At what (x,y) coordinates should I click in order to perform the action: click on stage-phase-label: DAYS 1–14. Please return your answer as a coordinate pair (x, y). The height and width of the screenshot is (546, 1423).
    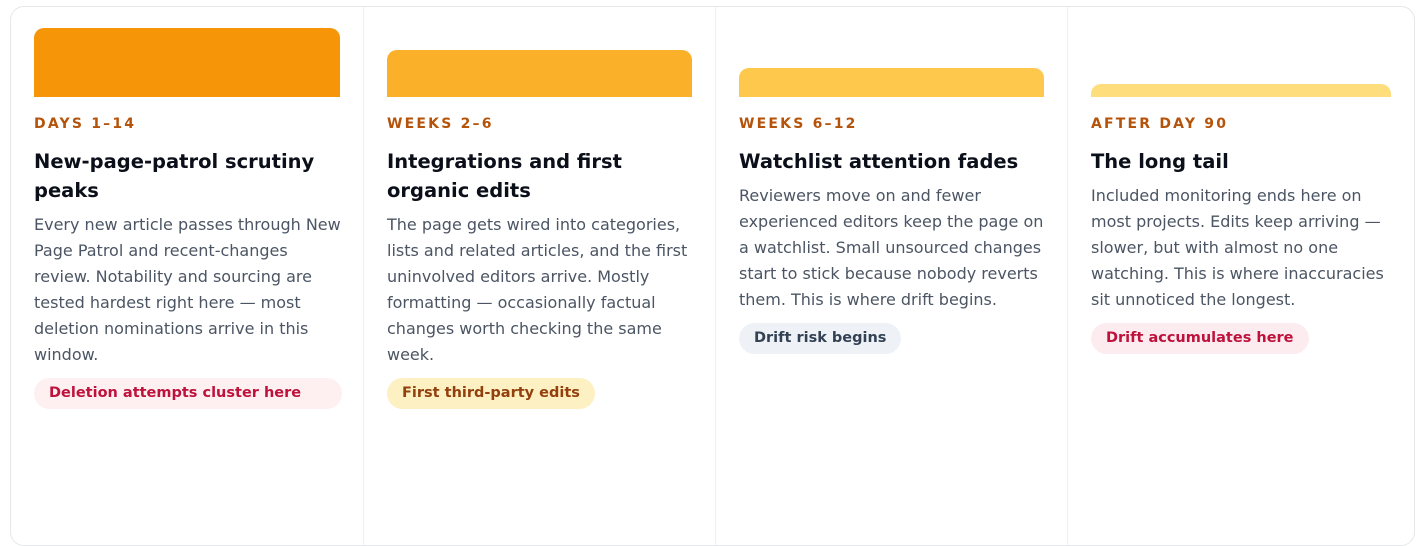
    Looking at the image, I should click on (85, 124).